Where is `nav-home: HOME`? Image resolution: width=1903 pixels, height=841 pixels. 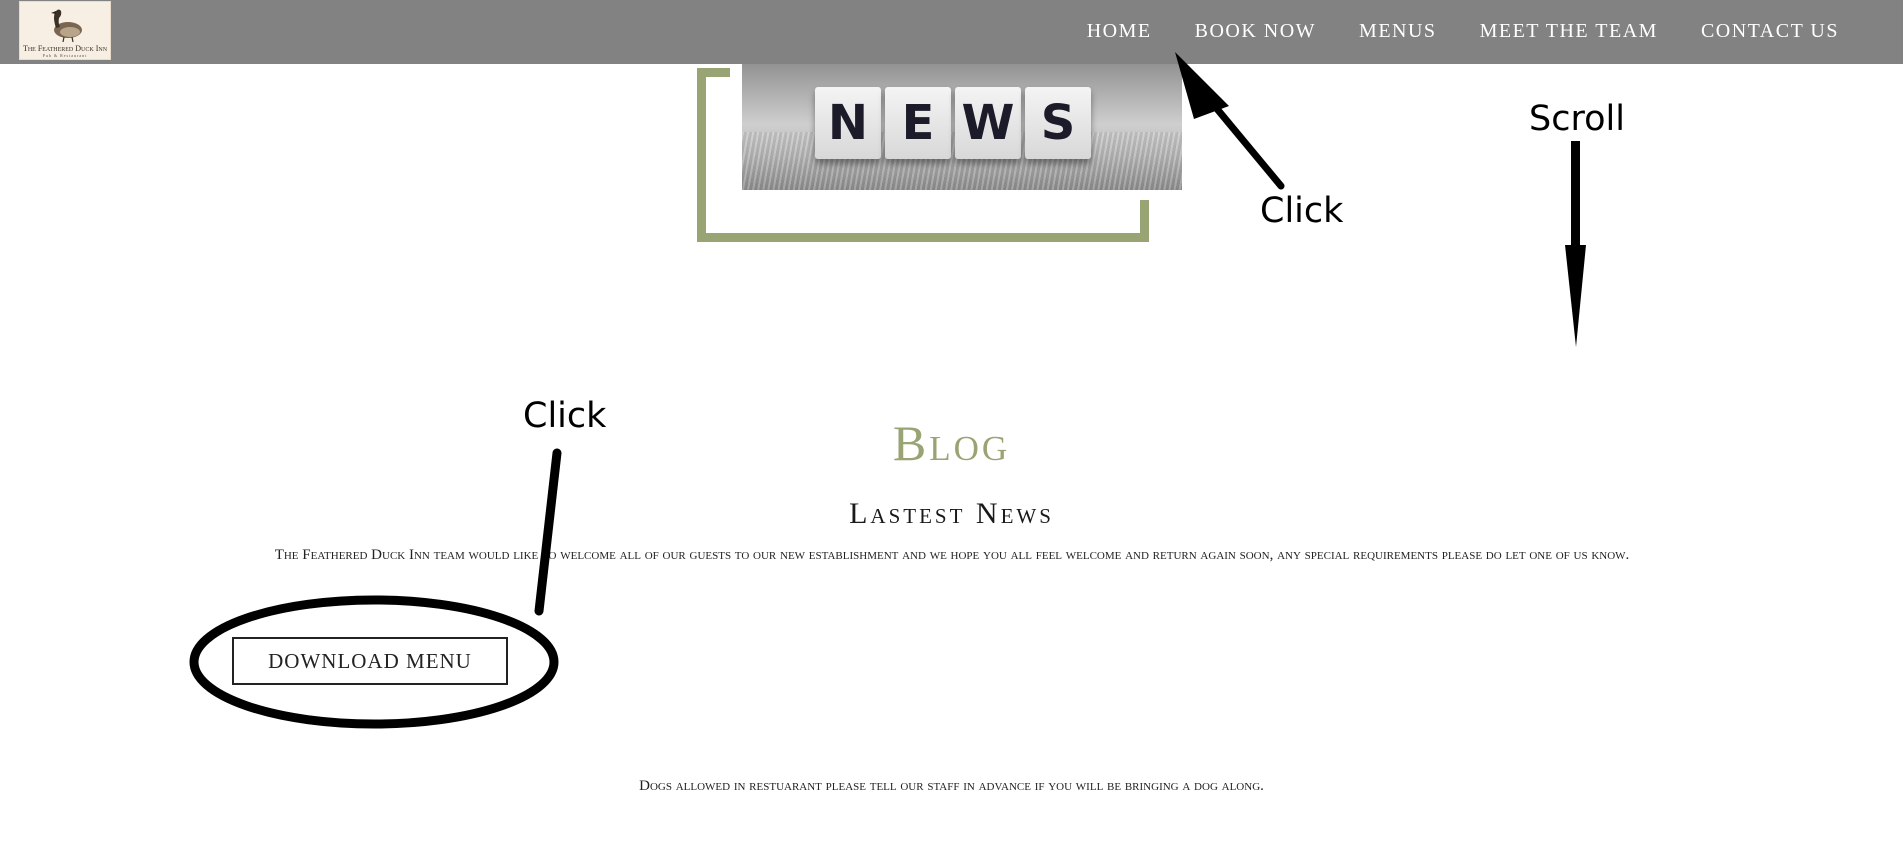
nav-home: HOME is located at coordinates (1119, 31).